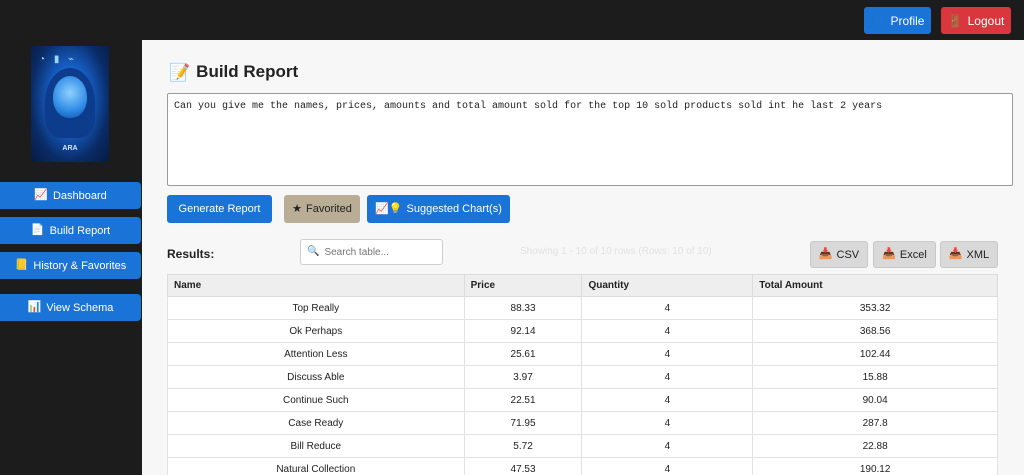 This screenshot has width=1024, height=475. I want to click on sidebar-item-label: History & Favorites, so click(80, 265).